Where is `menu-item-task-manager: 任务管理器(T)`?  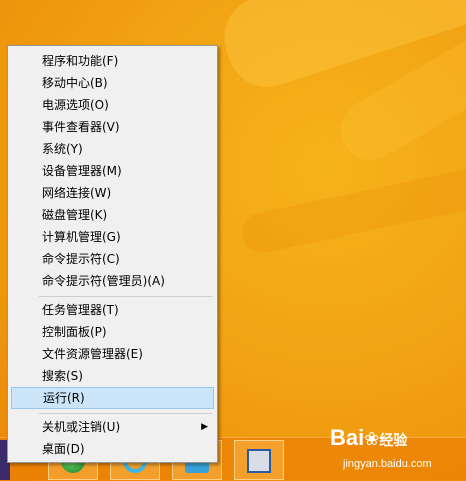 menu-item-task-manager: 任务管理器(T) is located at coordinates (112, 310).